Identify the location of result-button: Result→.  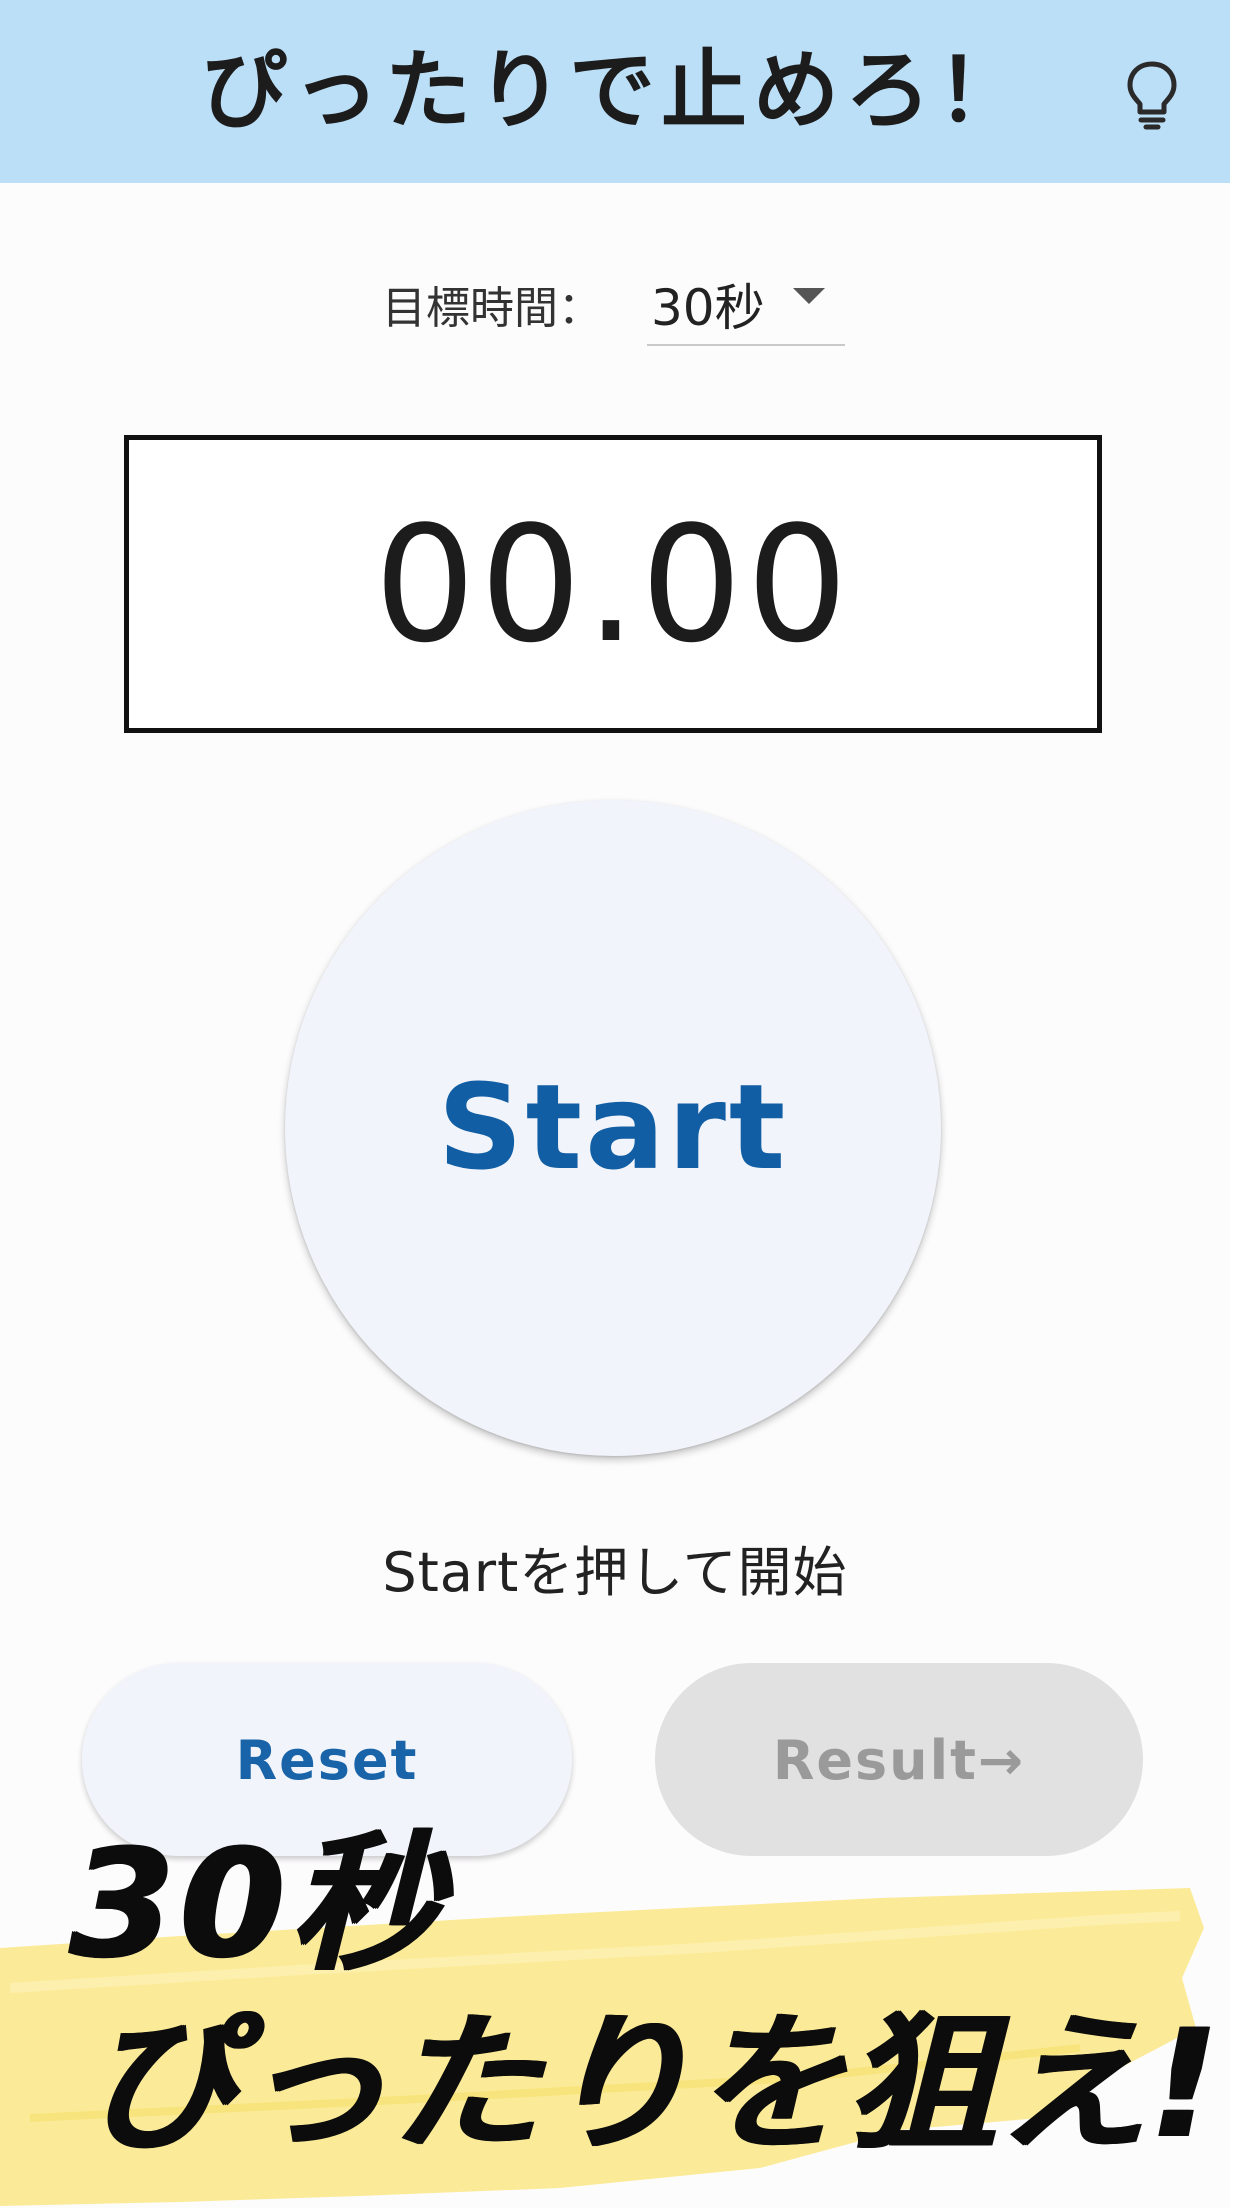
(899, 1759).